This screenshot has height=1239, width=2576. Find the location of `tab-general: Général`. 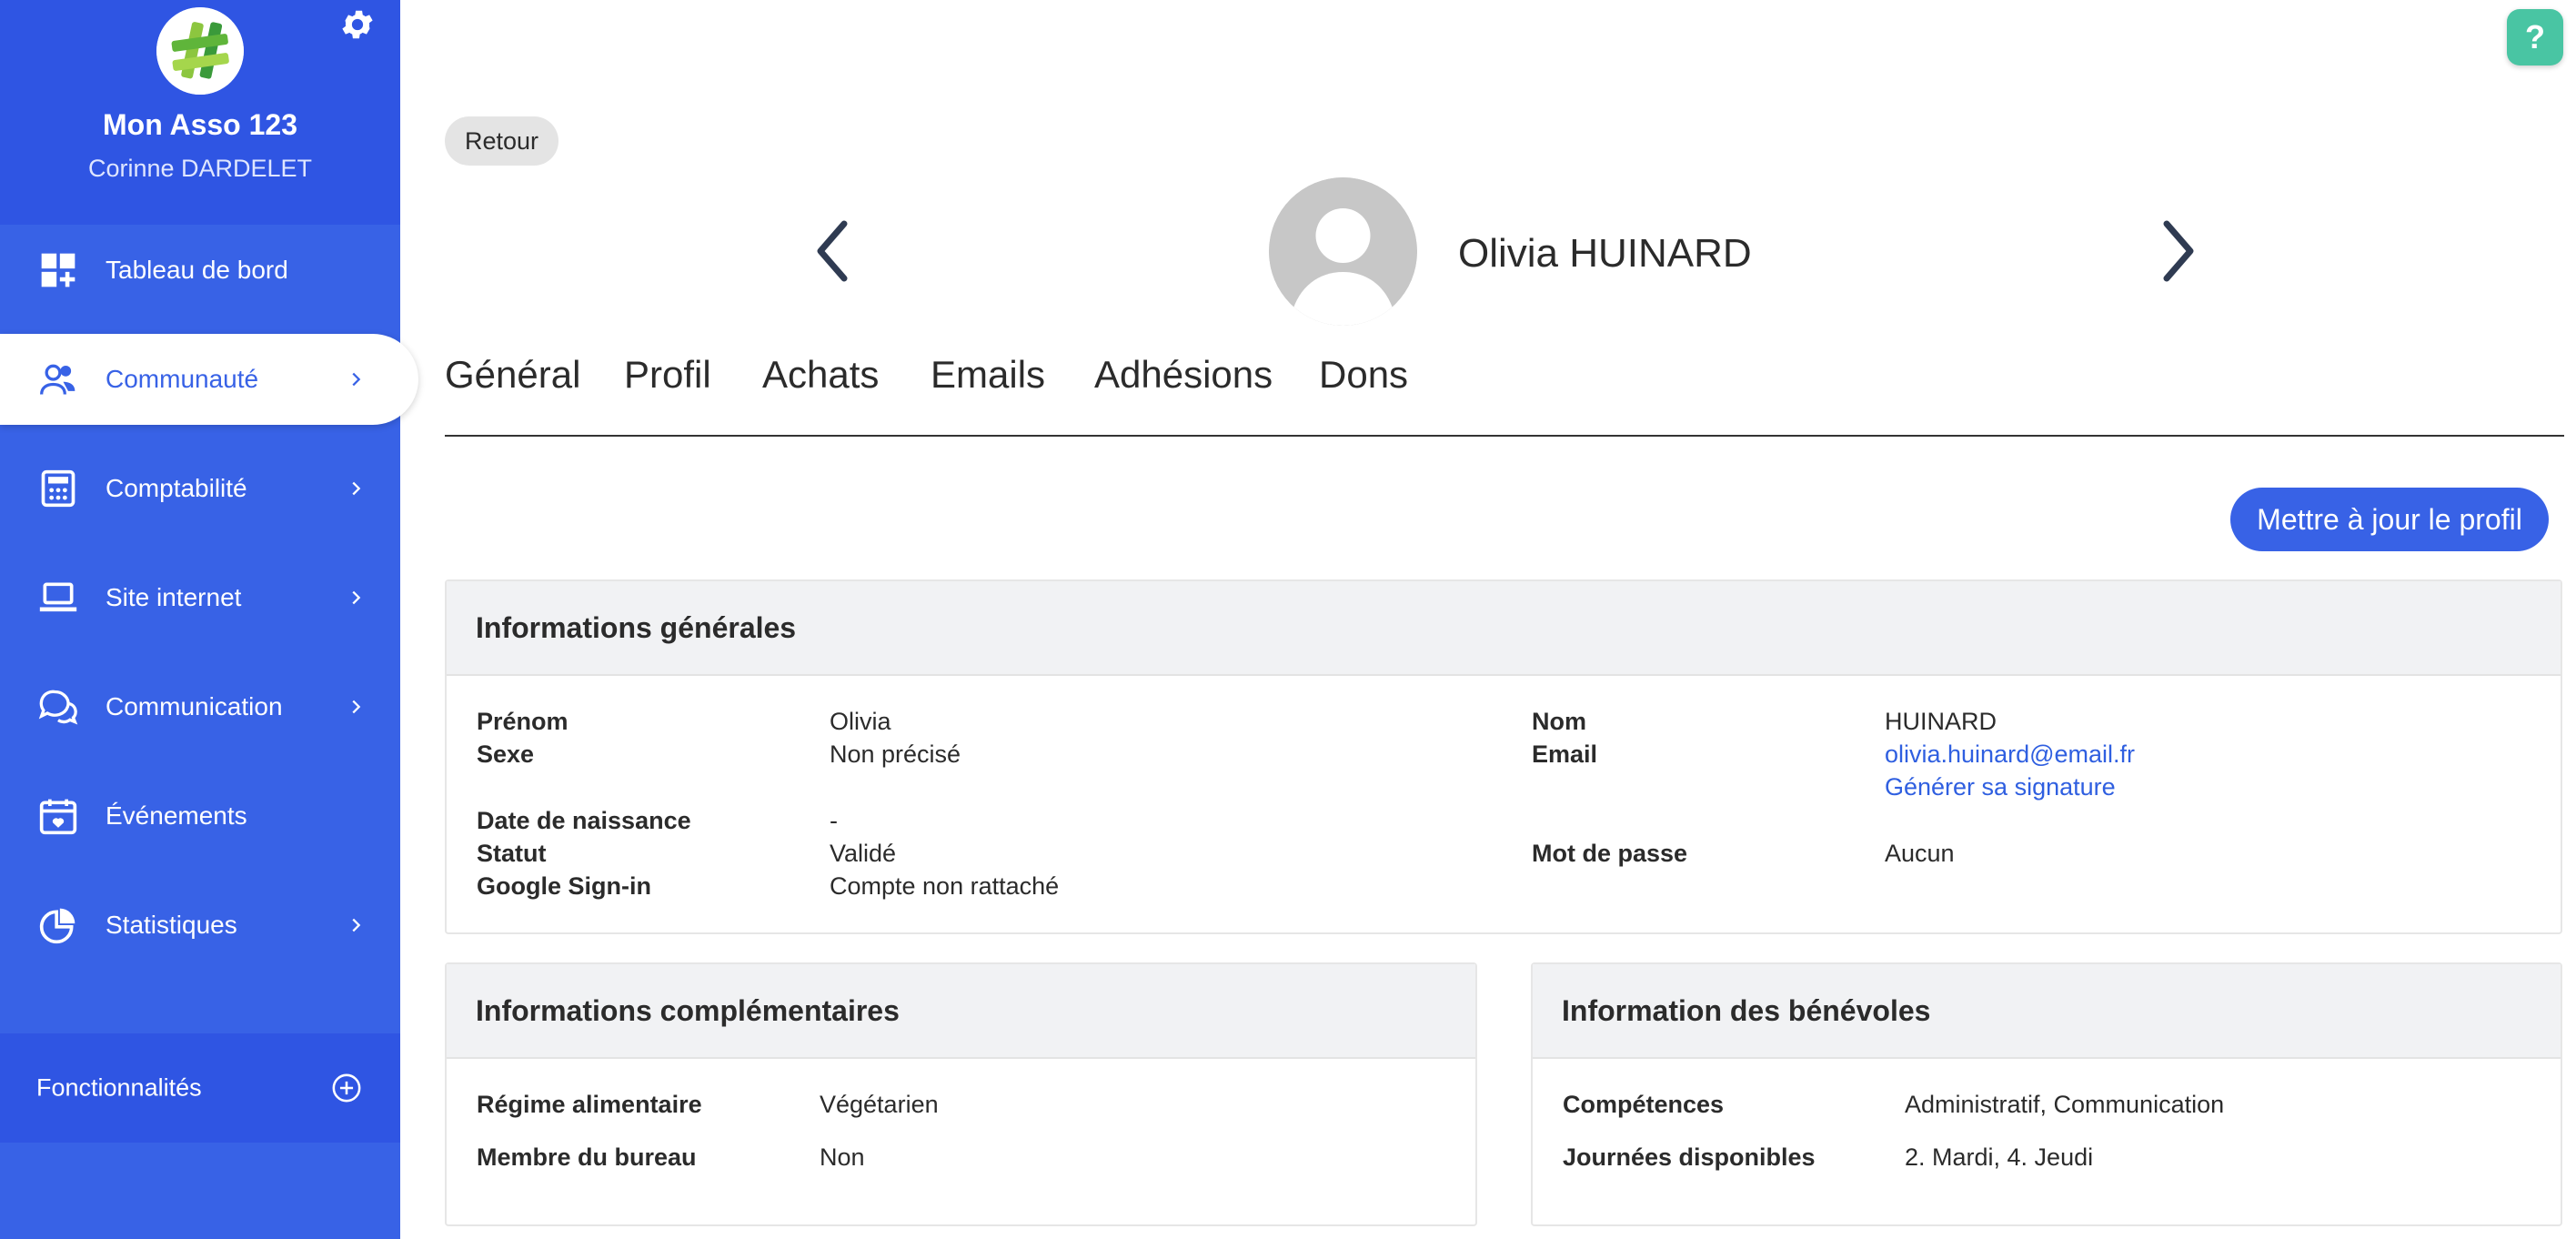

tab-general: Général is located at coordinates (512, 375).